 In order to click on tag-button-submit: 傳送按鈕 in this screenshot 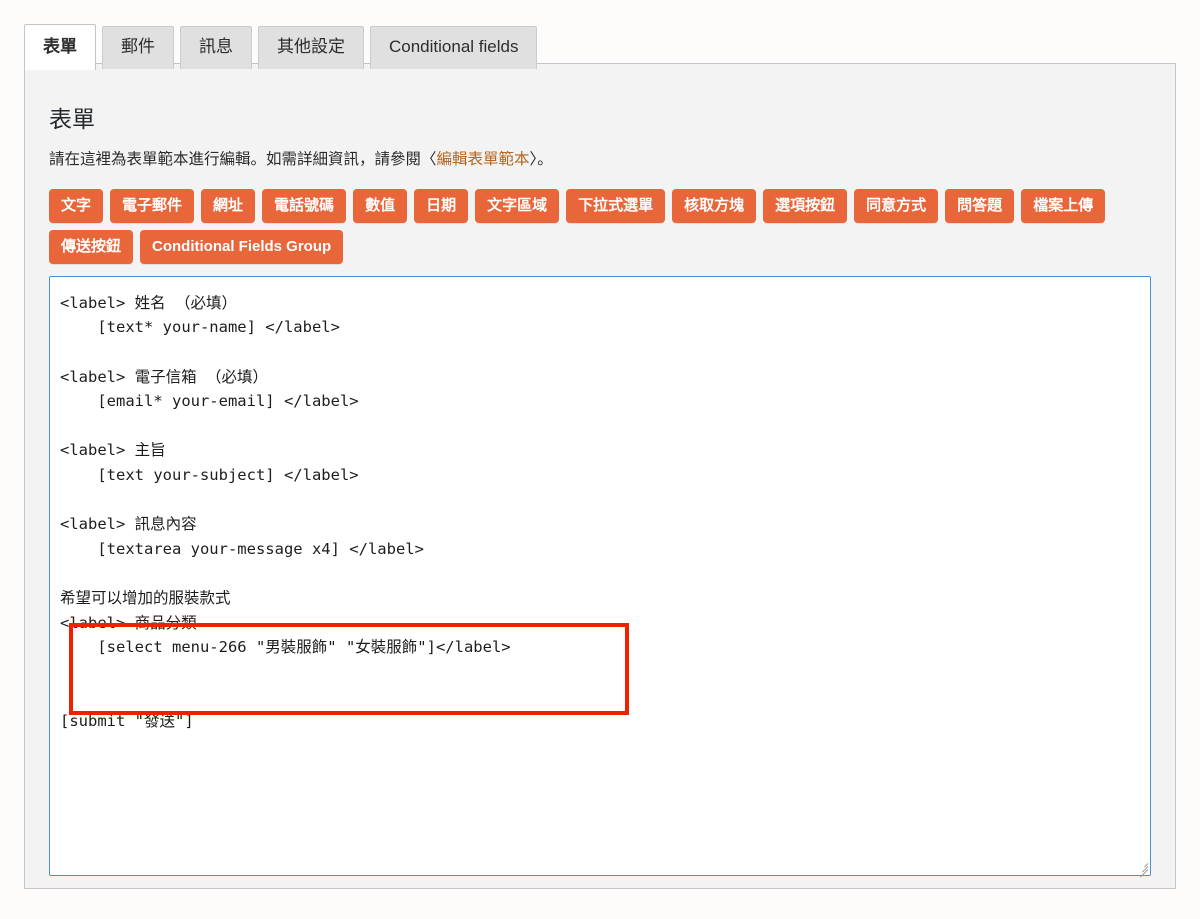, I will do `click(91, 246)`.